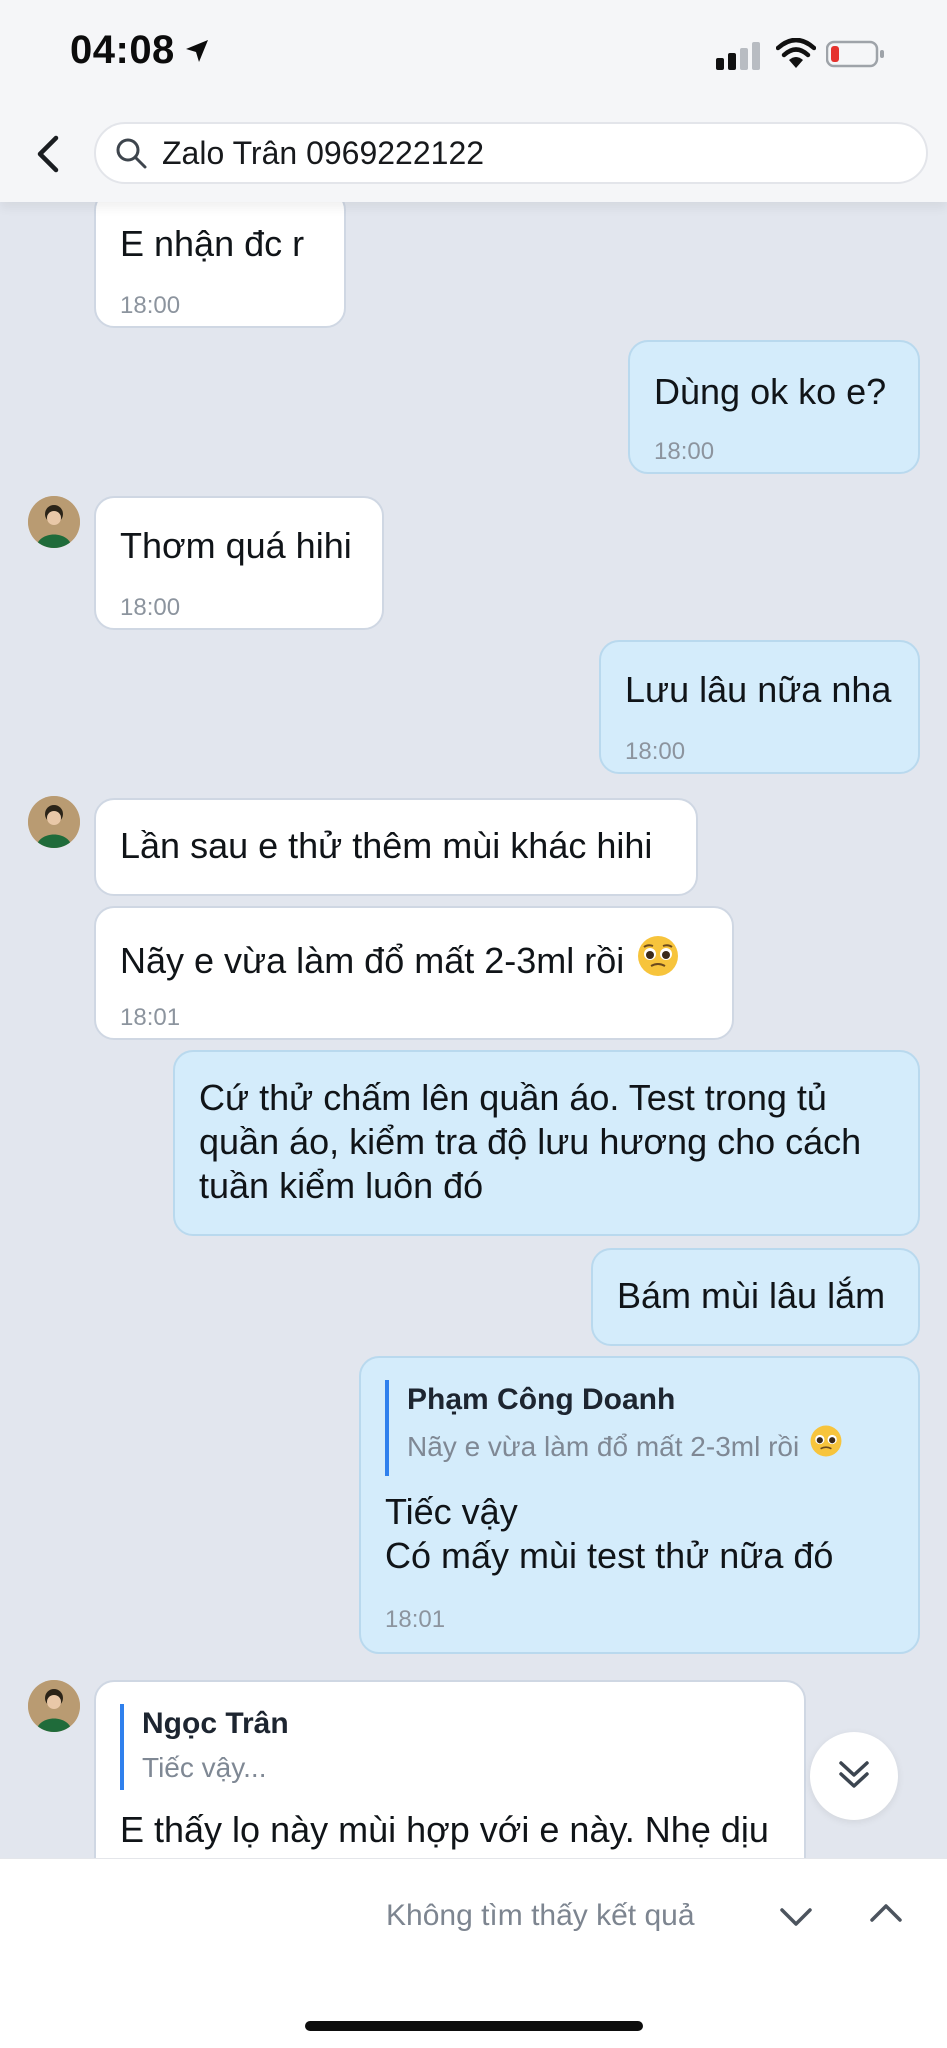 The image size is (947, 2048). Describe the element at coordinates (751, 1295) in the screenshot. I see `message-text: Bám mùi lâu lắm` at that location.